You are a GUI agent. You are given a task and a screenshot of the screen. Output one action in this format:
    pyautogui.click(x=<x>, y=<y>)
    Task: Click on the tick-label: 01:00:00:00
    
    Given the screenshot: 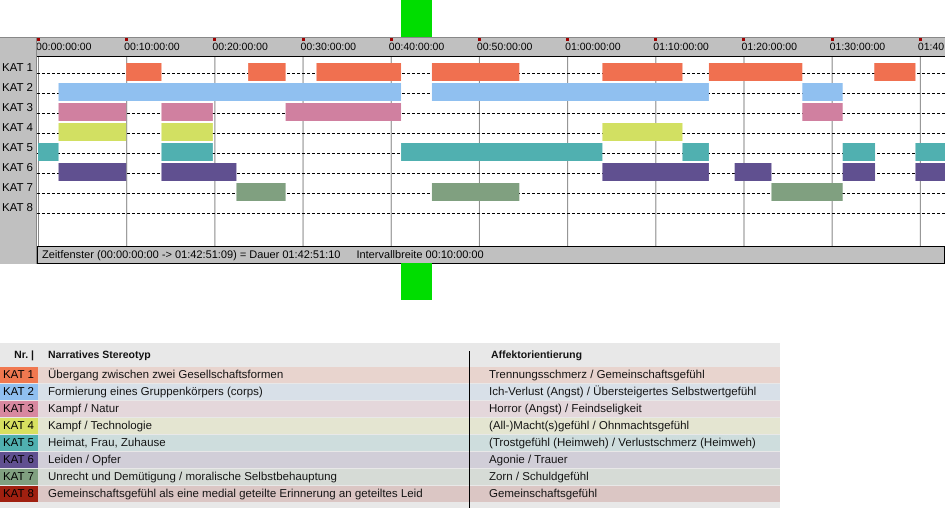 What is the action you would take?
    pyautogui.click(x=593, y=47)
    